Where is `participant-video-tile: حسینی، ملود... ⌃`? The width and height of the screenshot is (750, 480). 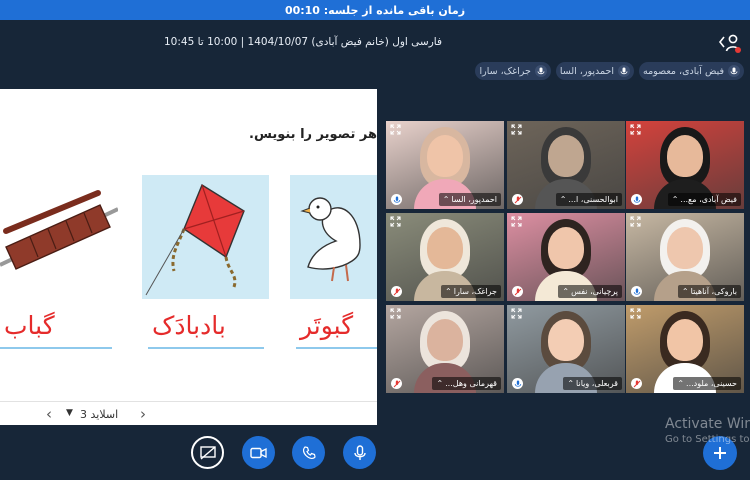 participant-video-tile: حسینی، ملود... ⌃ is located at coordinates (685, 349).